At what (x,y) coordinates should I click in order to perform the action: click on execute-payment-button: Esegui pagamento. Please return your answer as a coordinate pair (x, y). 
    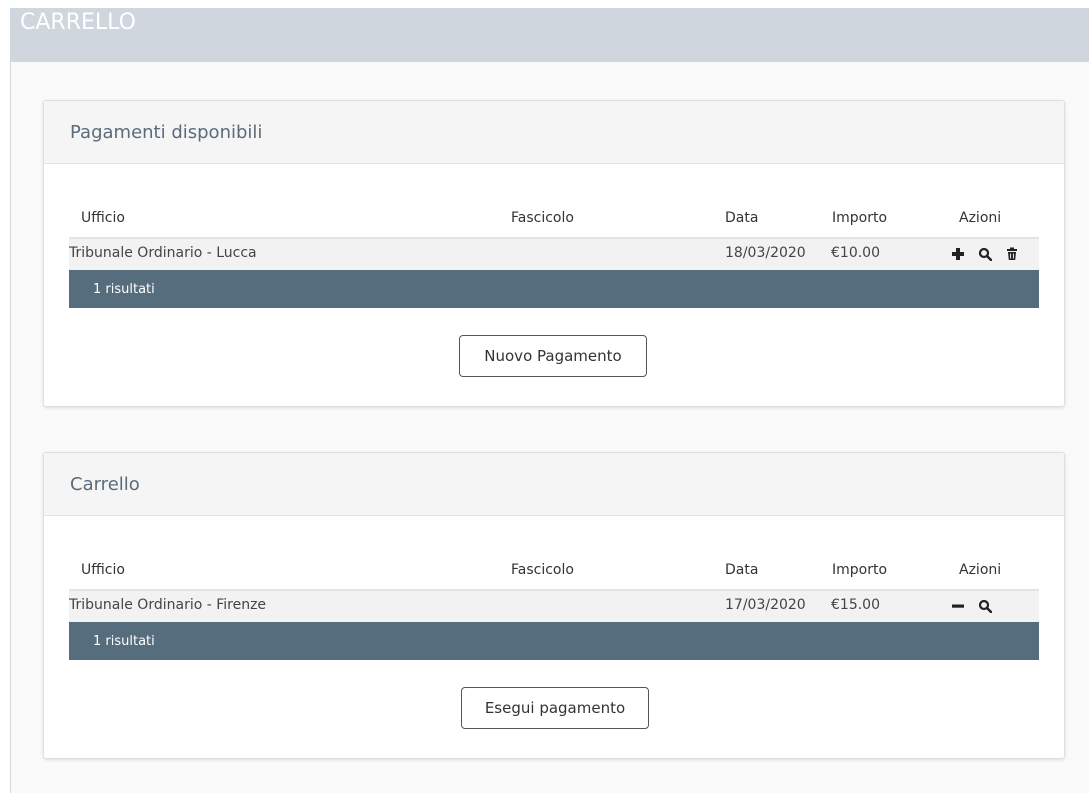
    Looking at the image, I should click on (555, 708).